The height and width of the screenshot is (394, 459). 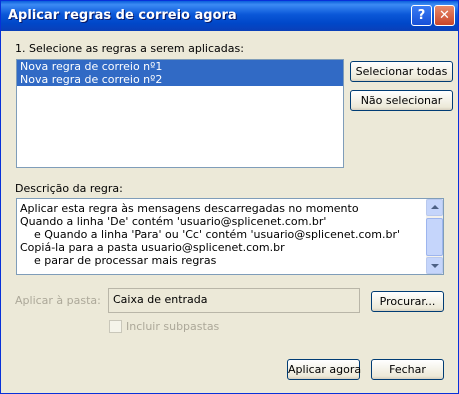 I want to click on select-none-button: Não selecionar, so click(x=401, y=100).